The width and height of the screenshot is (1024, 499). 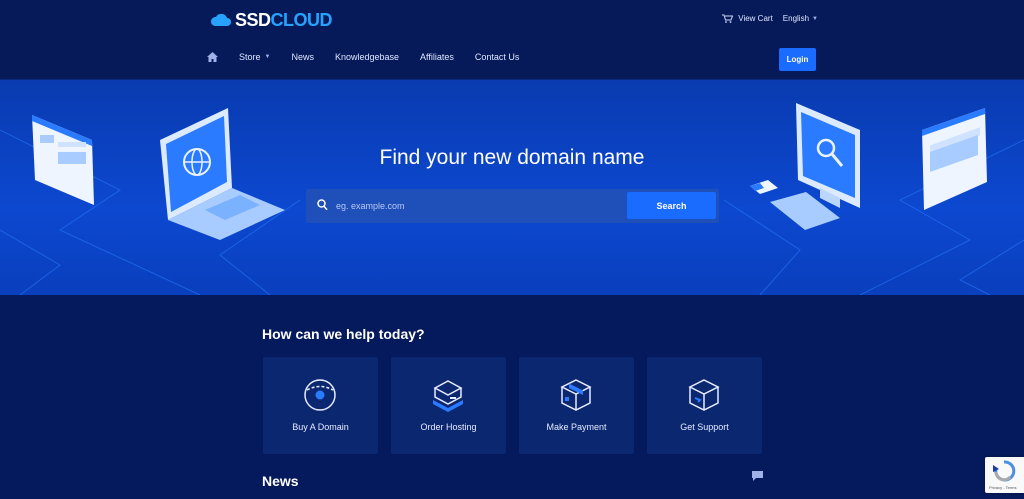 What do you see at coordinates (1004, 471) in the screenshot?
I see `recaptcha-icon` at bounding box center [1004, 471].